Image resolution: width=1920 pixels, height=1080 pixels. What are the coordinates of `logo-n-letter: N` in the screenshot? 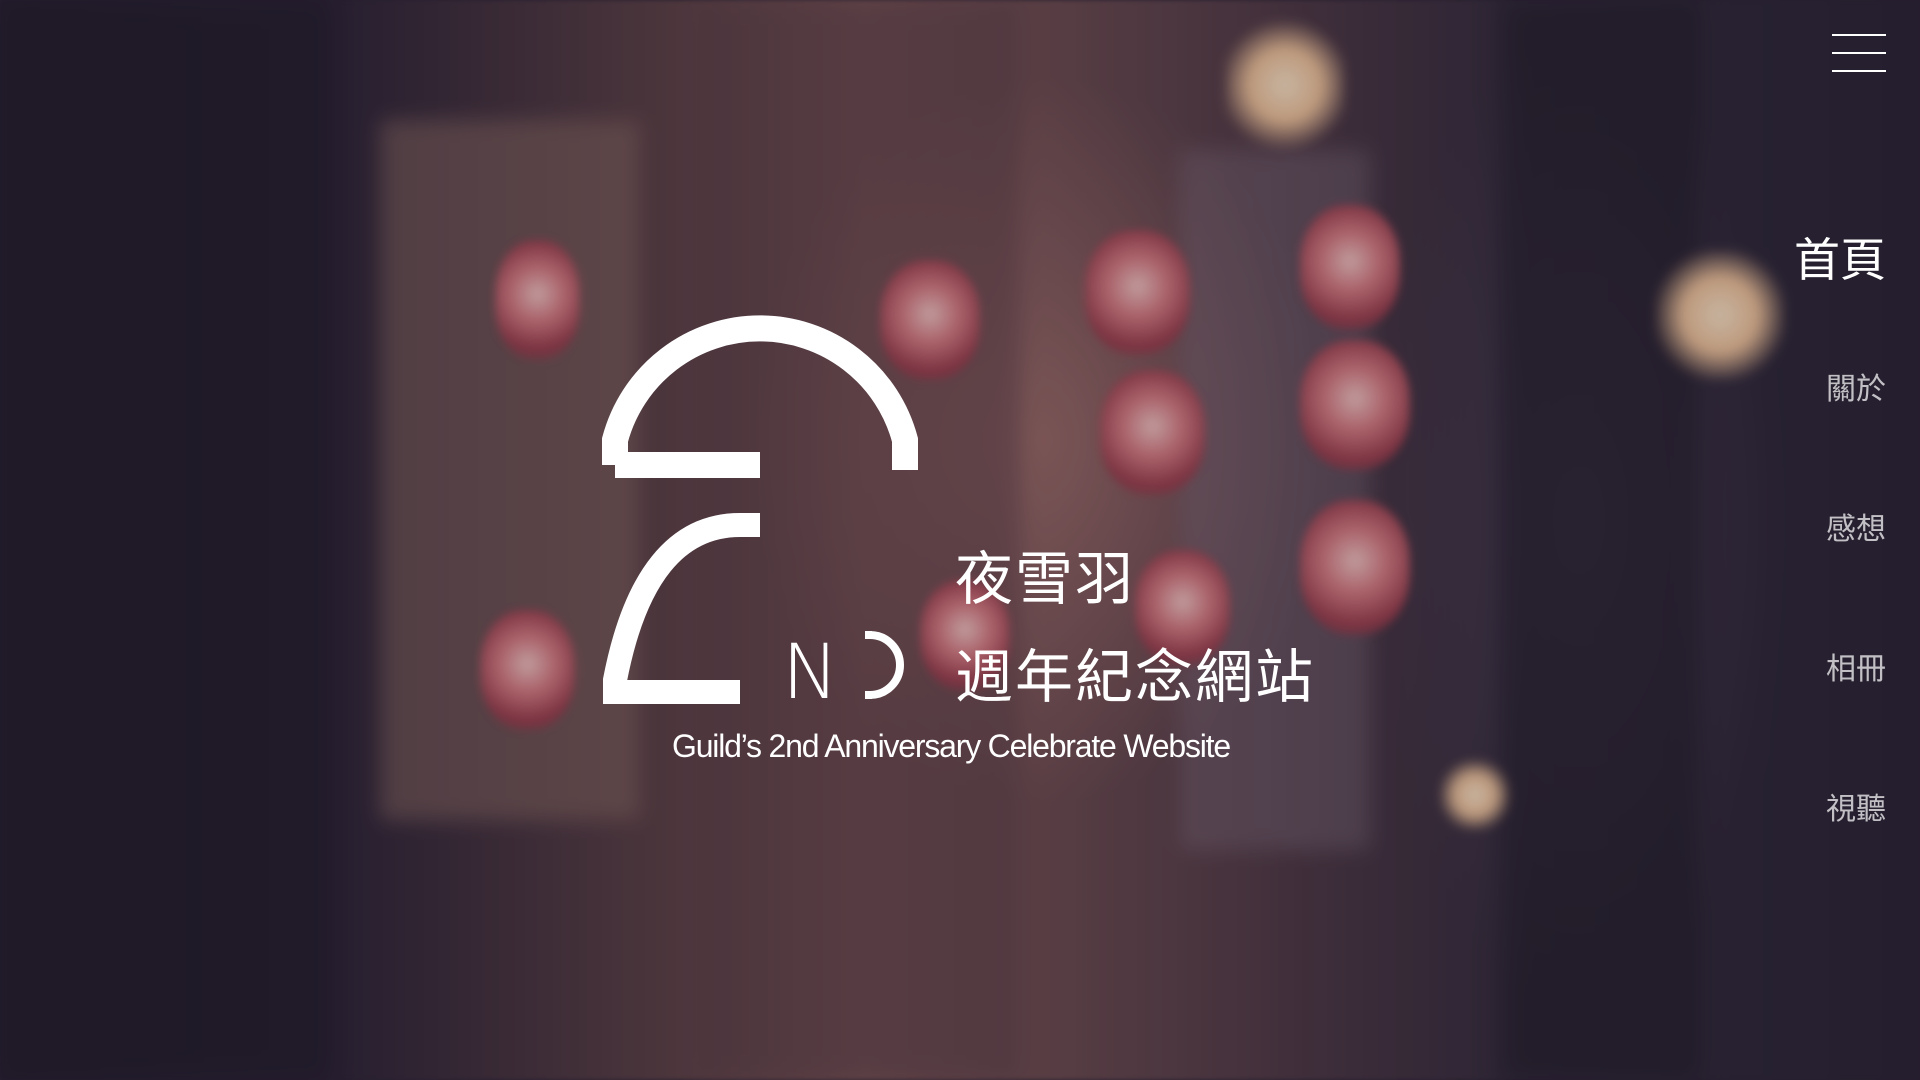 It's located at (810, 671).